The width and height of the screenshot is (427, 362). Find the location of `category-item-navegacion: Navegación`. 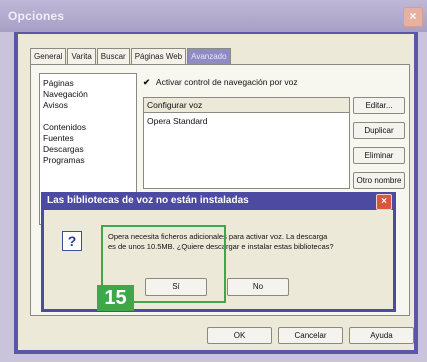

category-item-navegacion: Navegación is located at coordinates (65, 94).